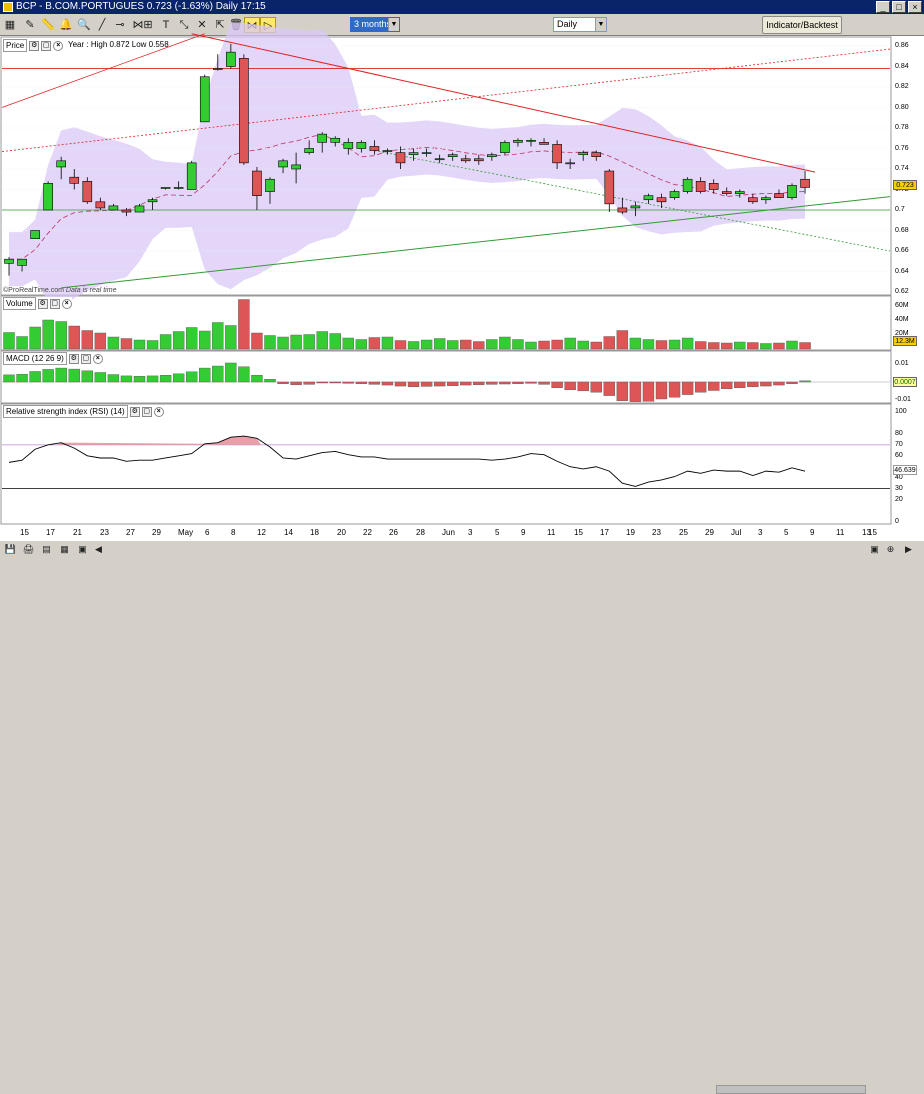 The height and width of the screenshot is (1094, 924). I want to click on x-axis-date: 21, so click(77, 532).